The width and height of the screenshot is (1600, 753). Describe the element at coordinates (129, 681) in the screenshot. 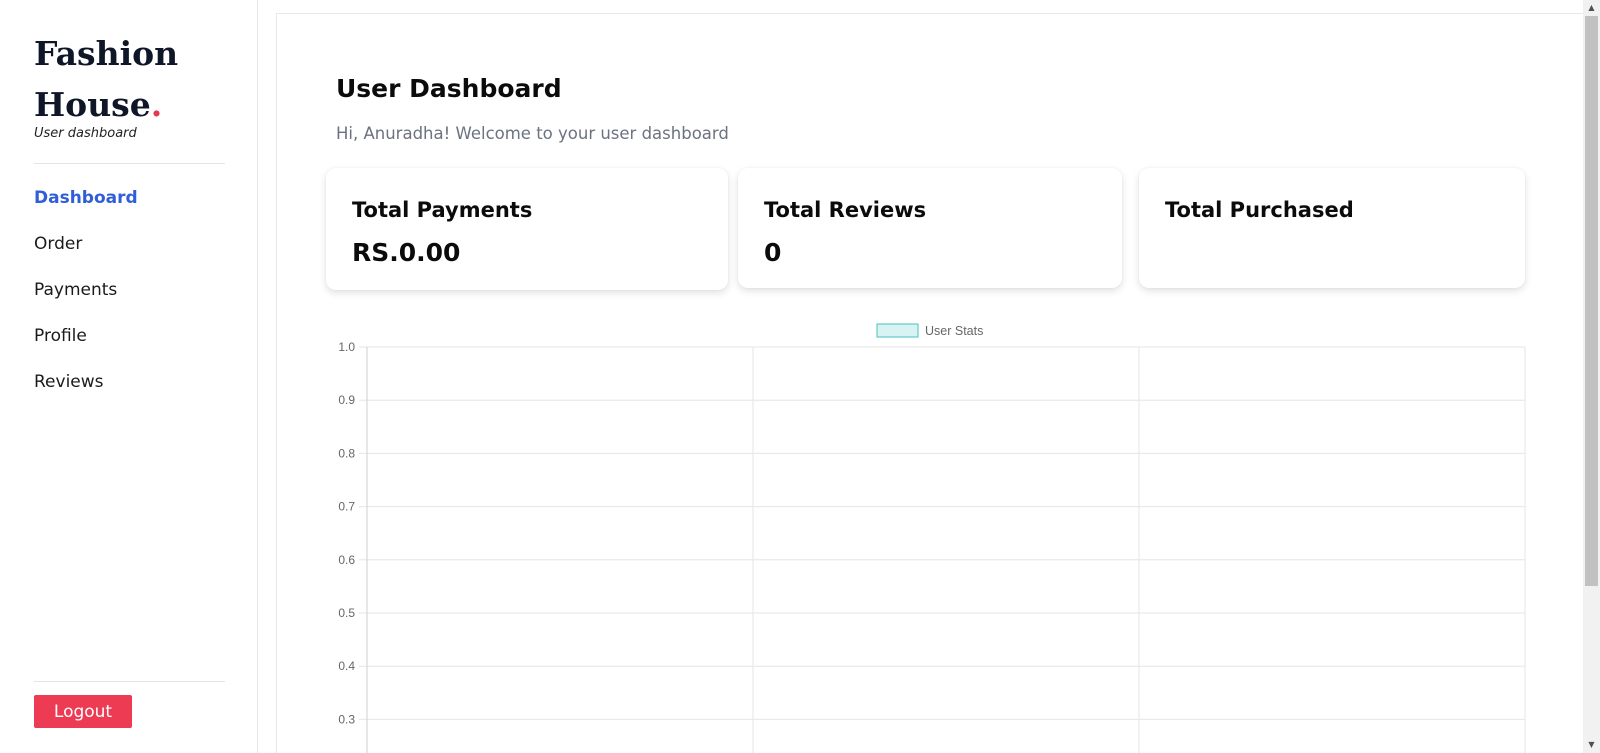

I see `sidebar-divider-bottom` at that location.